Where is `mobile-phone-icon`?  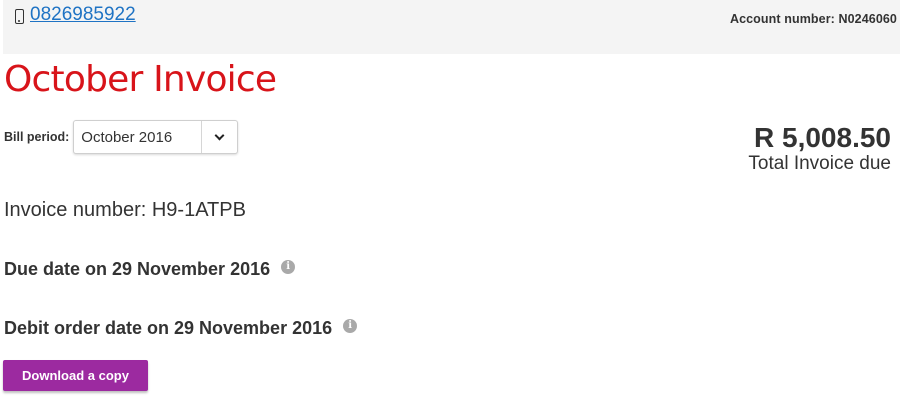
mobile-phone-icon is located at coordinates (19, 16).